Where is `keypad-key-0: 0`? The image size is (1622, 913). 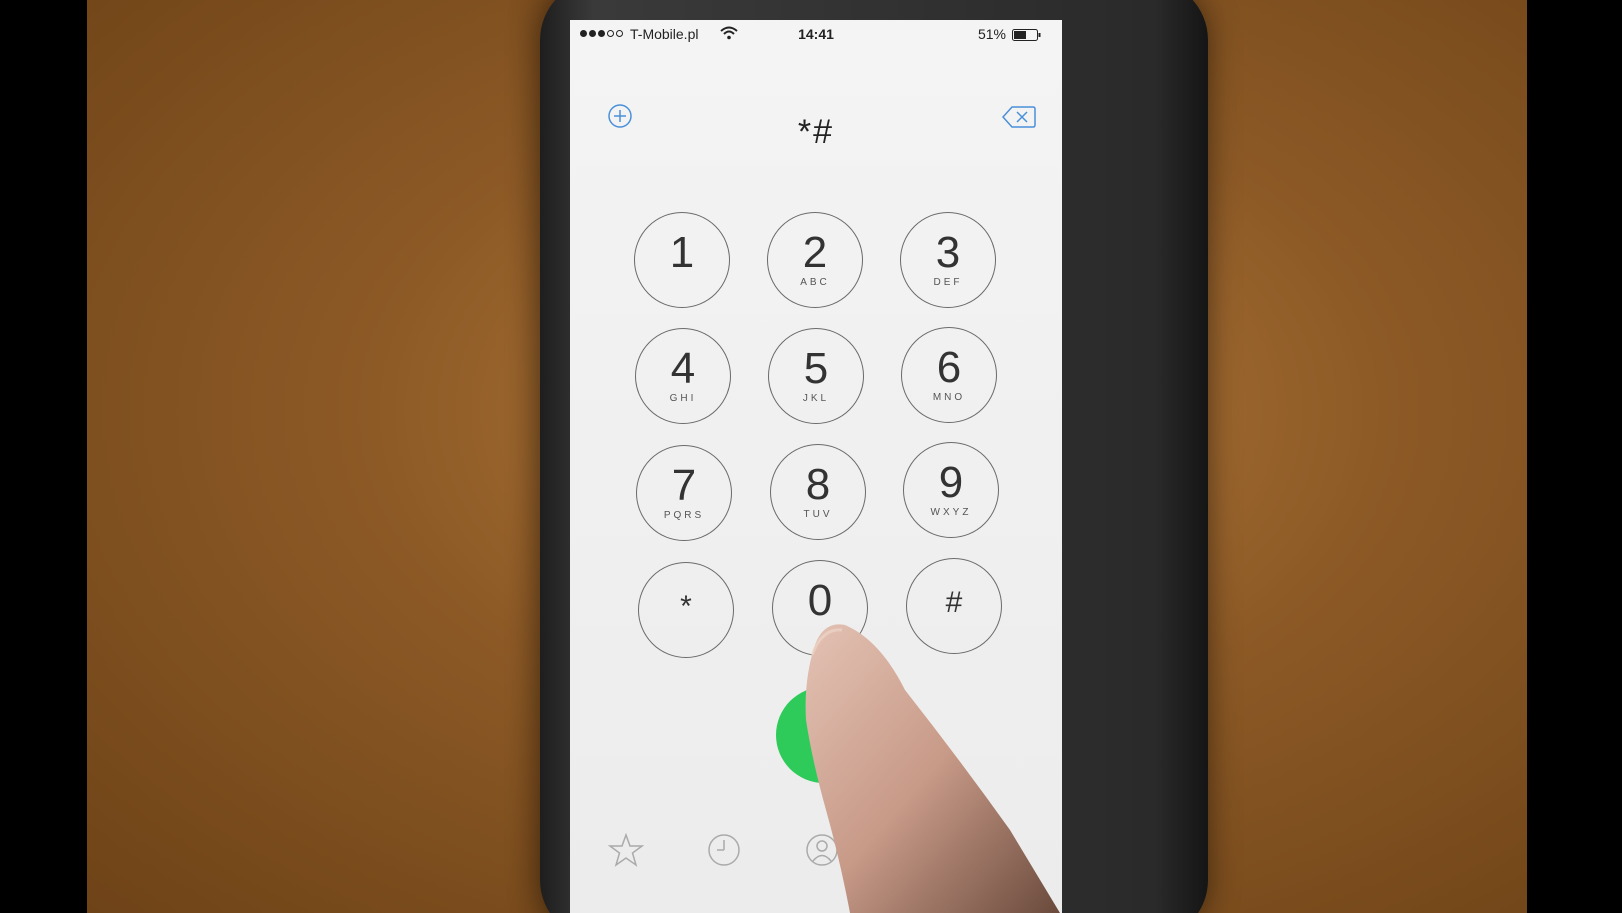 keypad-key-0: 0 is located at coordinates (820, 608).